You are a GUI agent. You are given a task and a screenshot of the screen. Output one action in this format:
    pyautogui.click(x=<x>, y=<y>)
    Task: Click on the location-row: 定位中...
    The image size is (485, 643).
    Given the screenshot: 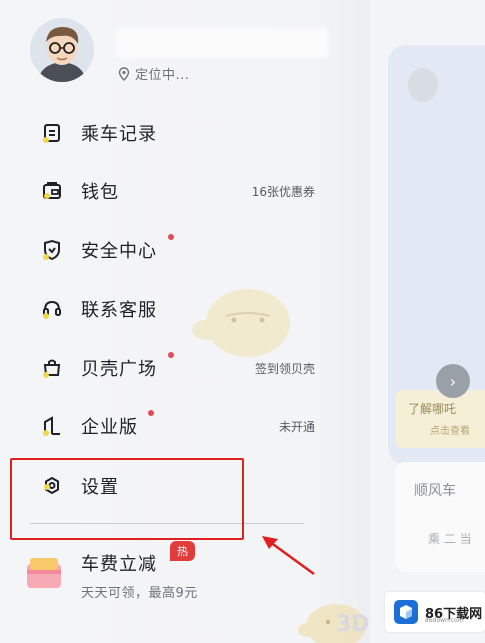 What is the action you would take?
    pyautogui.click(x=153, y=73)
    